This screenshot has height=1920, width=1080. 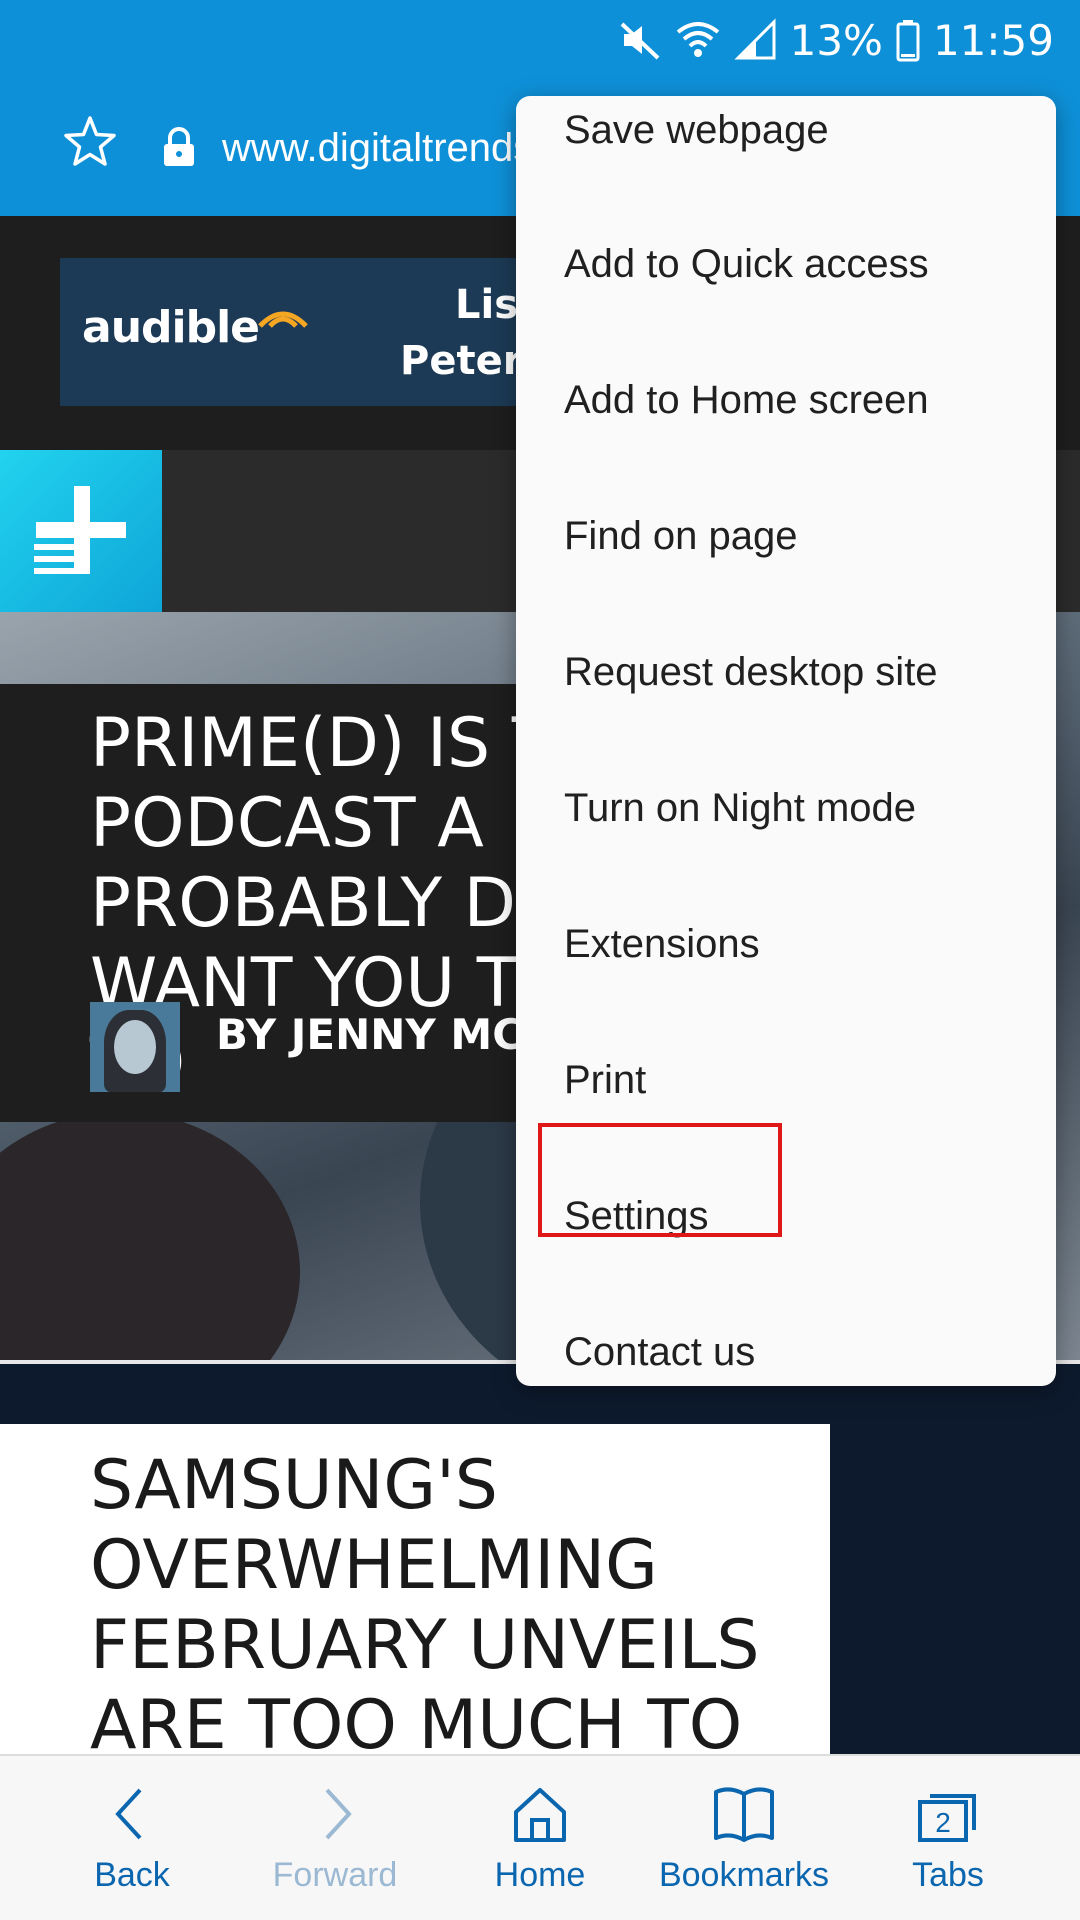 I want to click on menu-item-label: Find on page, so click(x=681, y=535).